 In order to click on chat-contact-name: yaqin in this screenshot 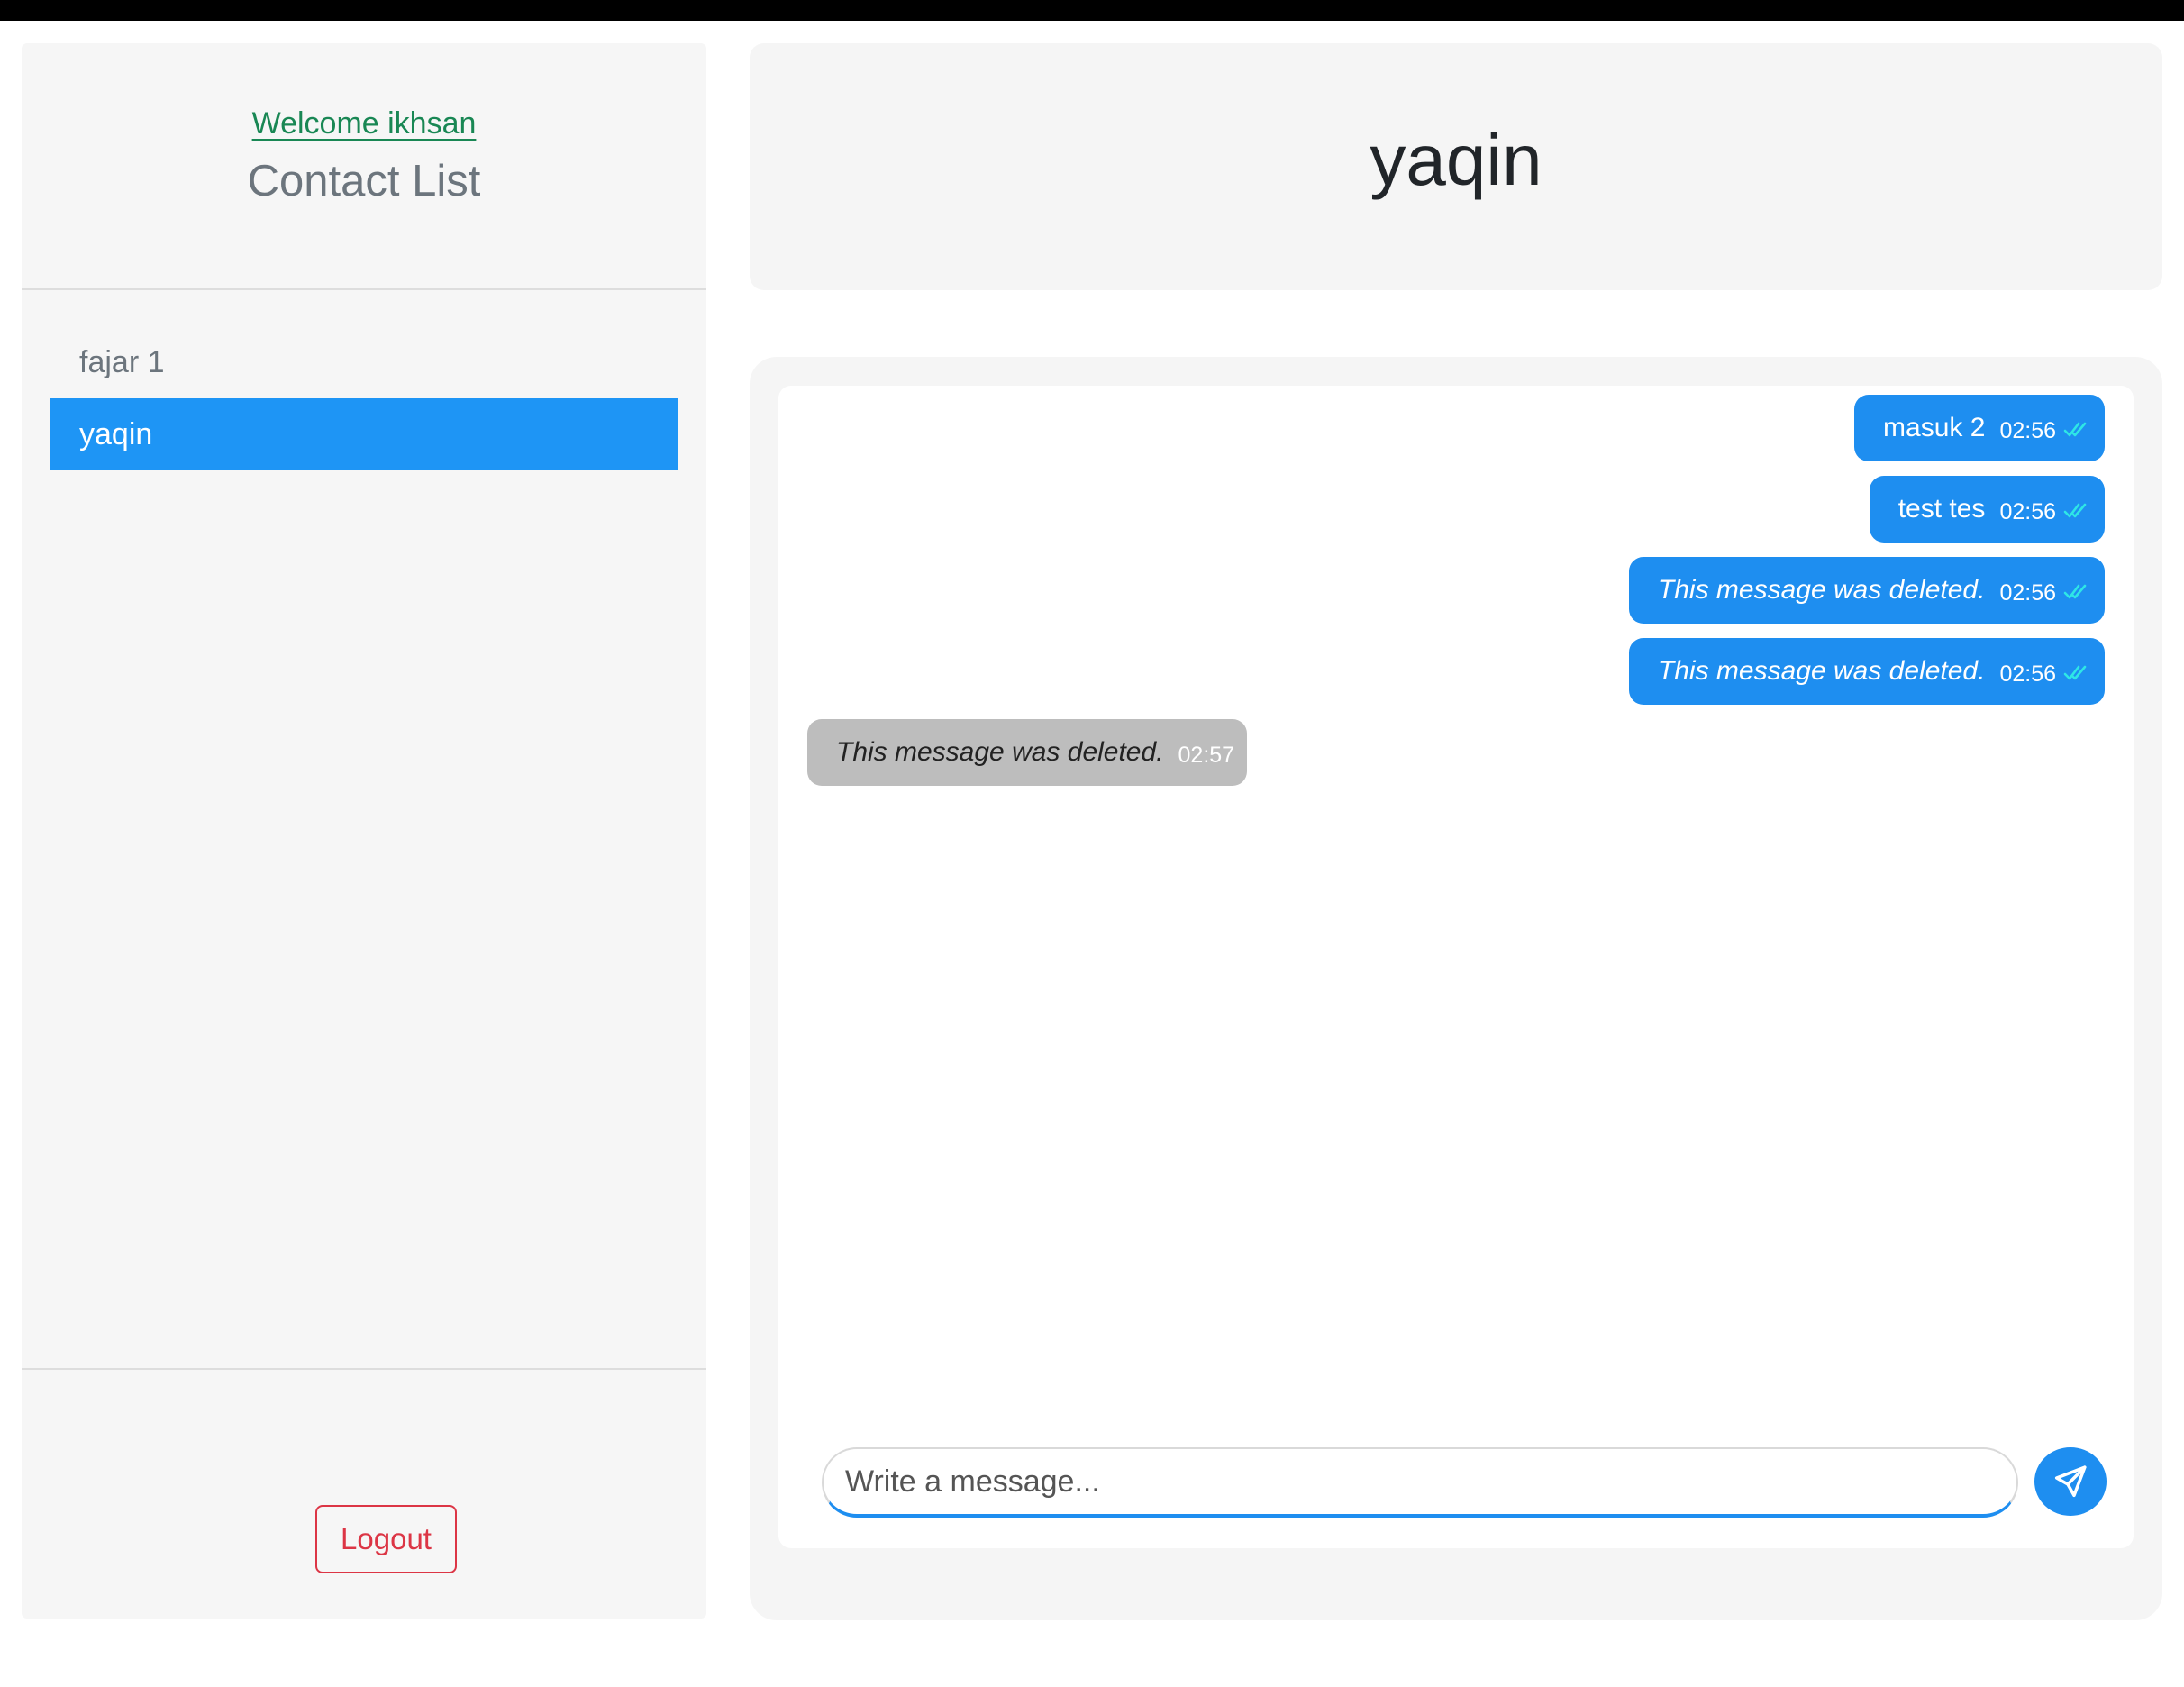, I will do `click(1456, 160)`.